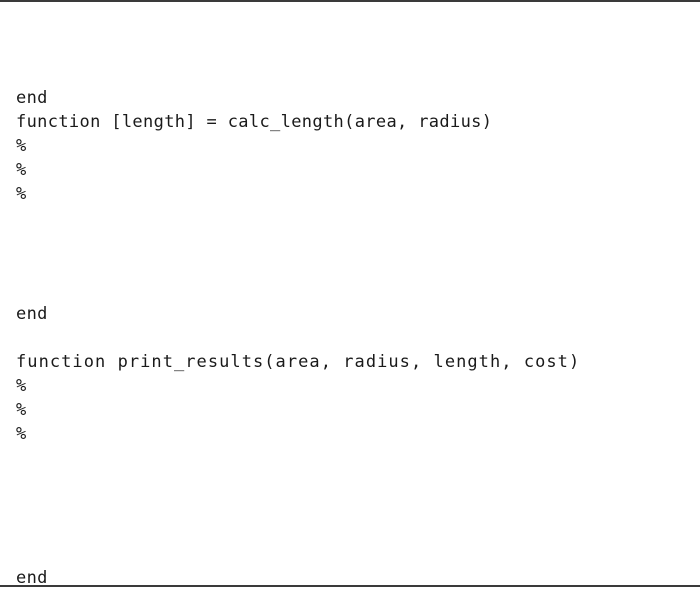 This screenshot has height=592, width=700. What do you see at coordinates (358, 554) in the screenshot?
I see `code-body-gap` at bounding box center [358, 554].